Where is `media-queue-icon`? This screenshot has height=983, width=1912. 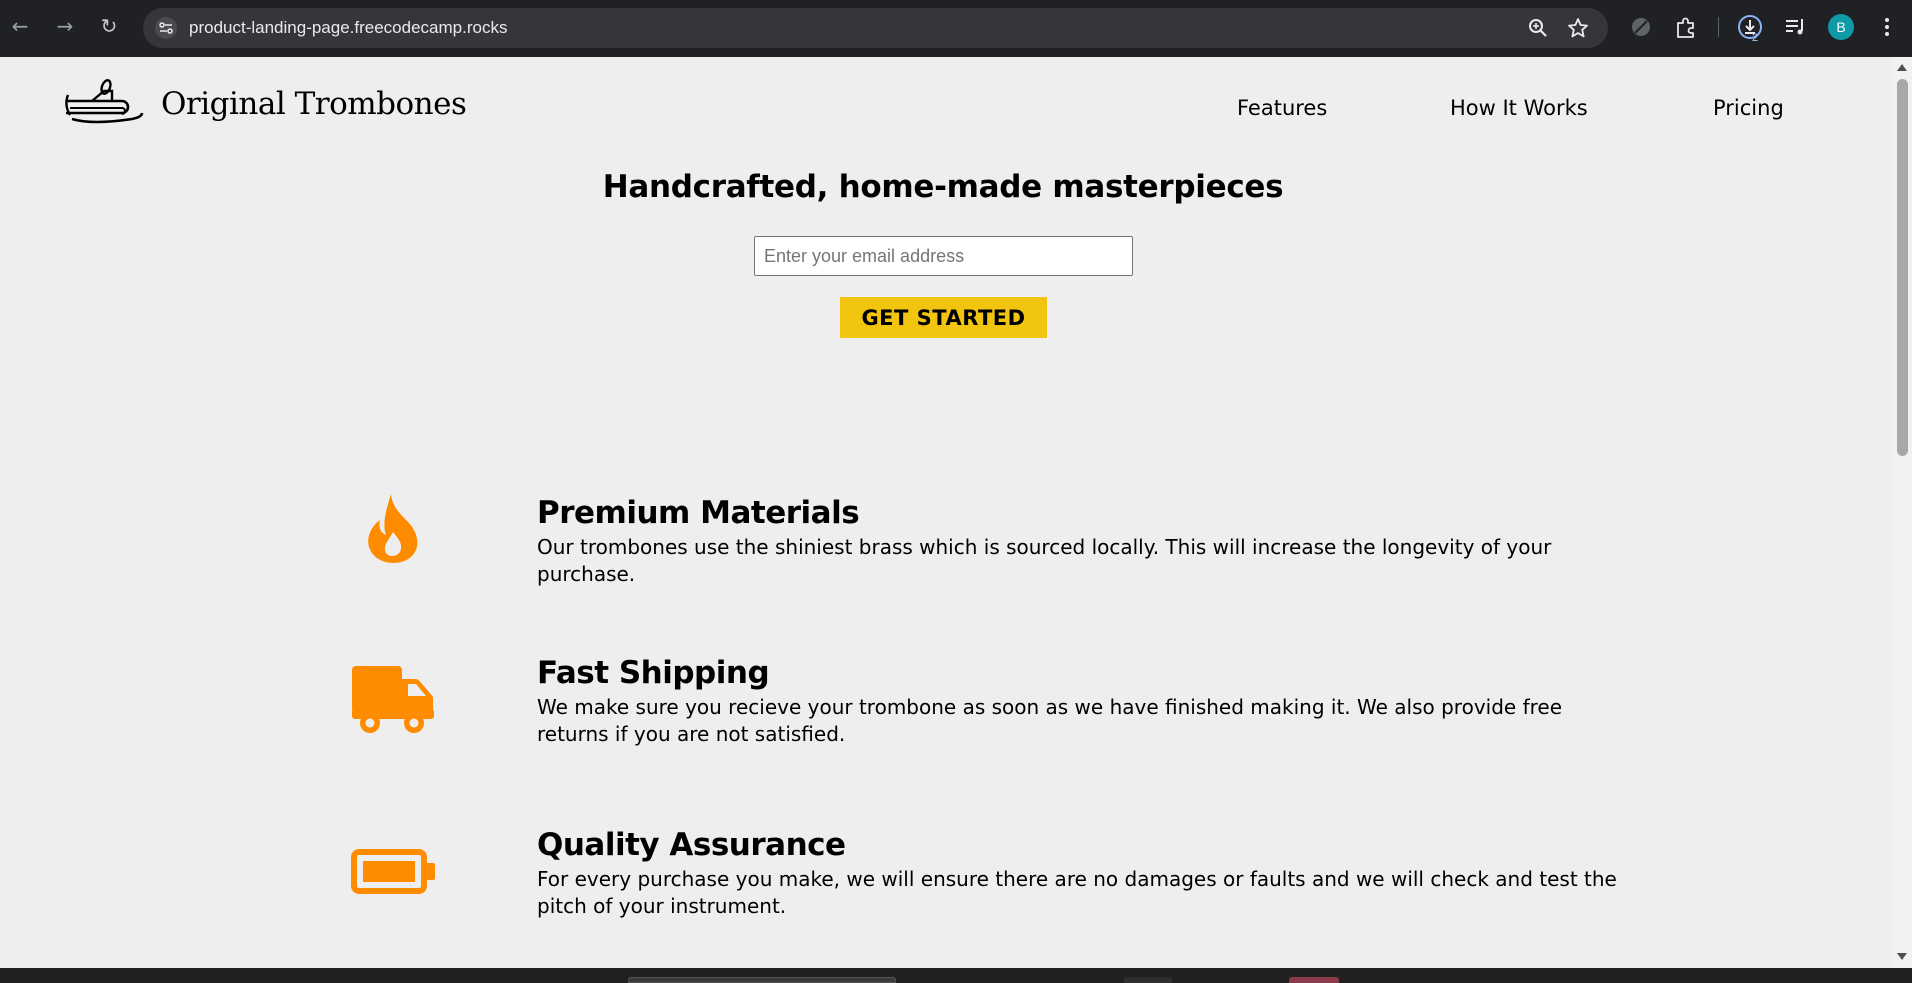 media-queue-icon is located at coordinates (1796, 27).